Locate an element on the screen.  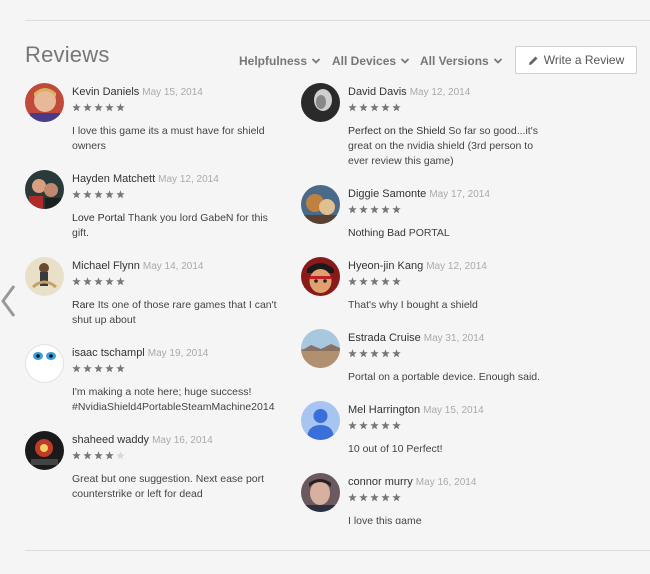
page-title: Reviews is located at coordinates (67, 54).